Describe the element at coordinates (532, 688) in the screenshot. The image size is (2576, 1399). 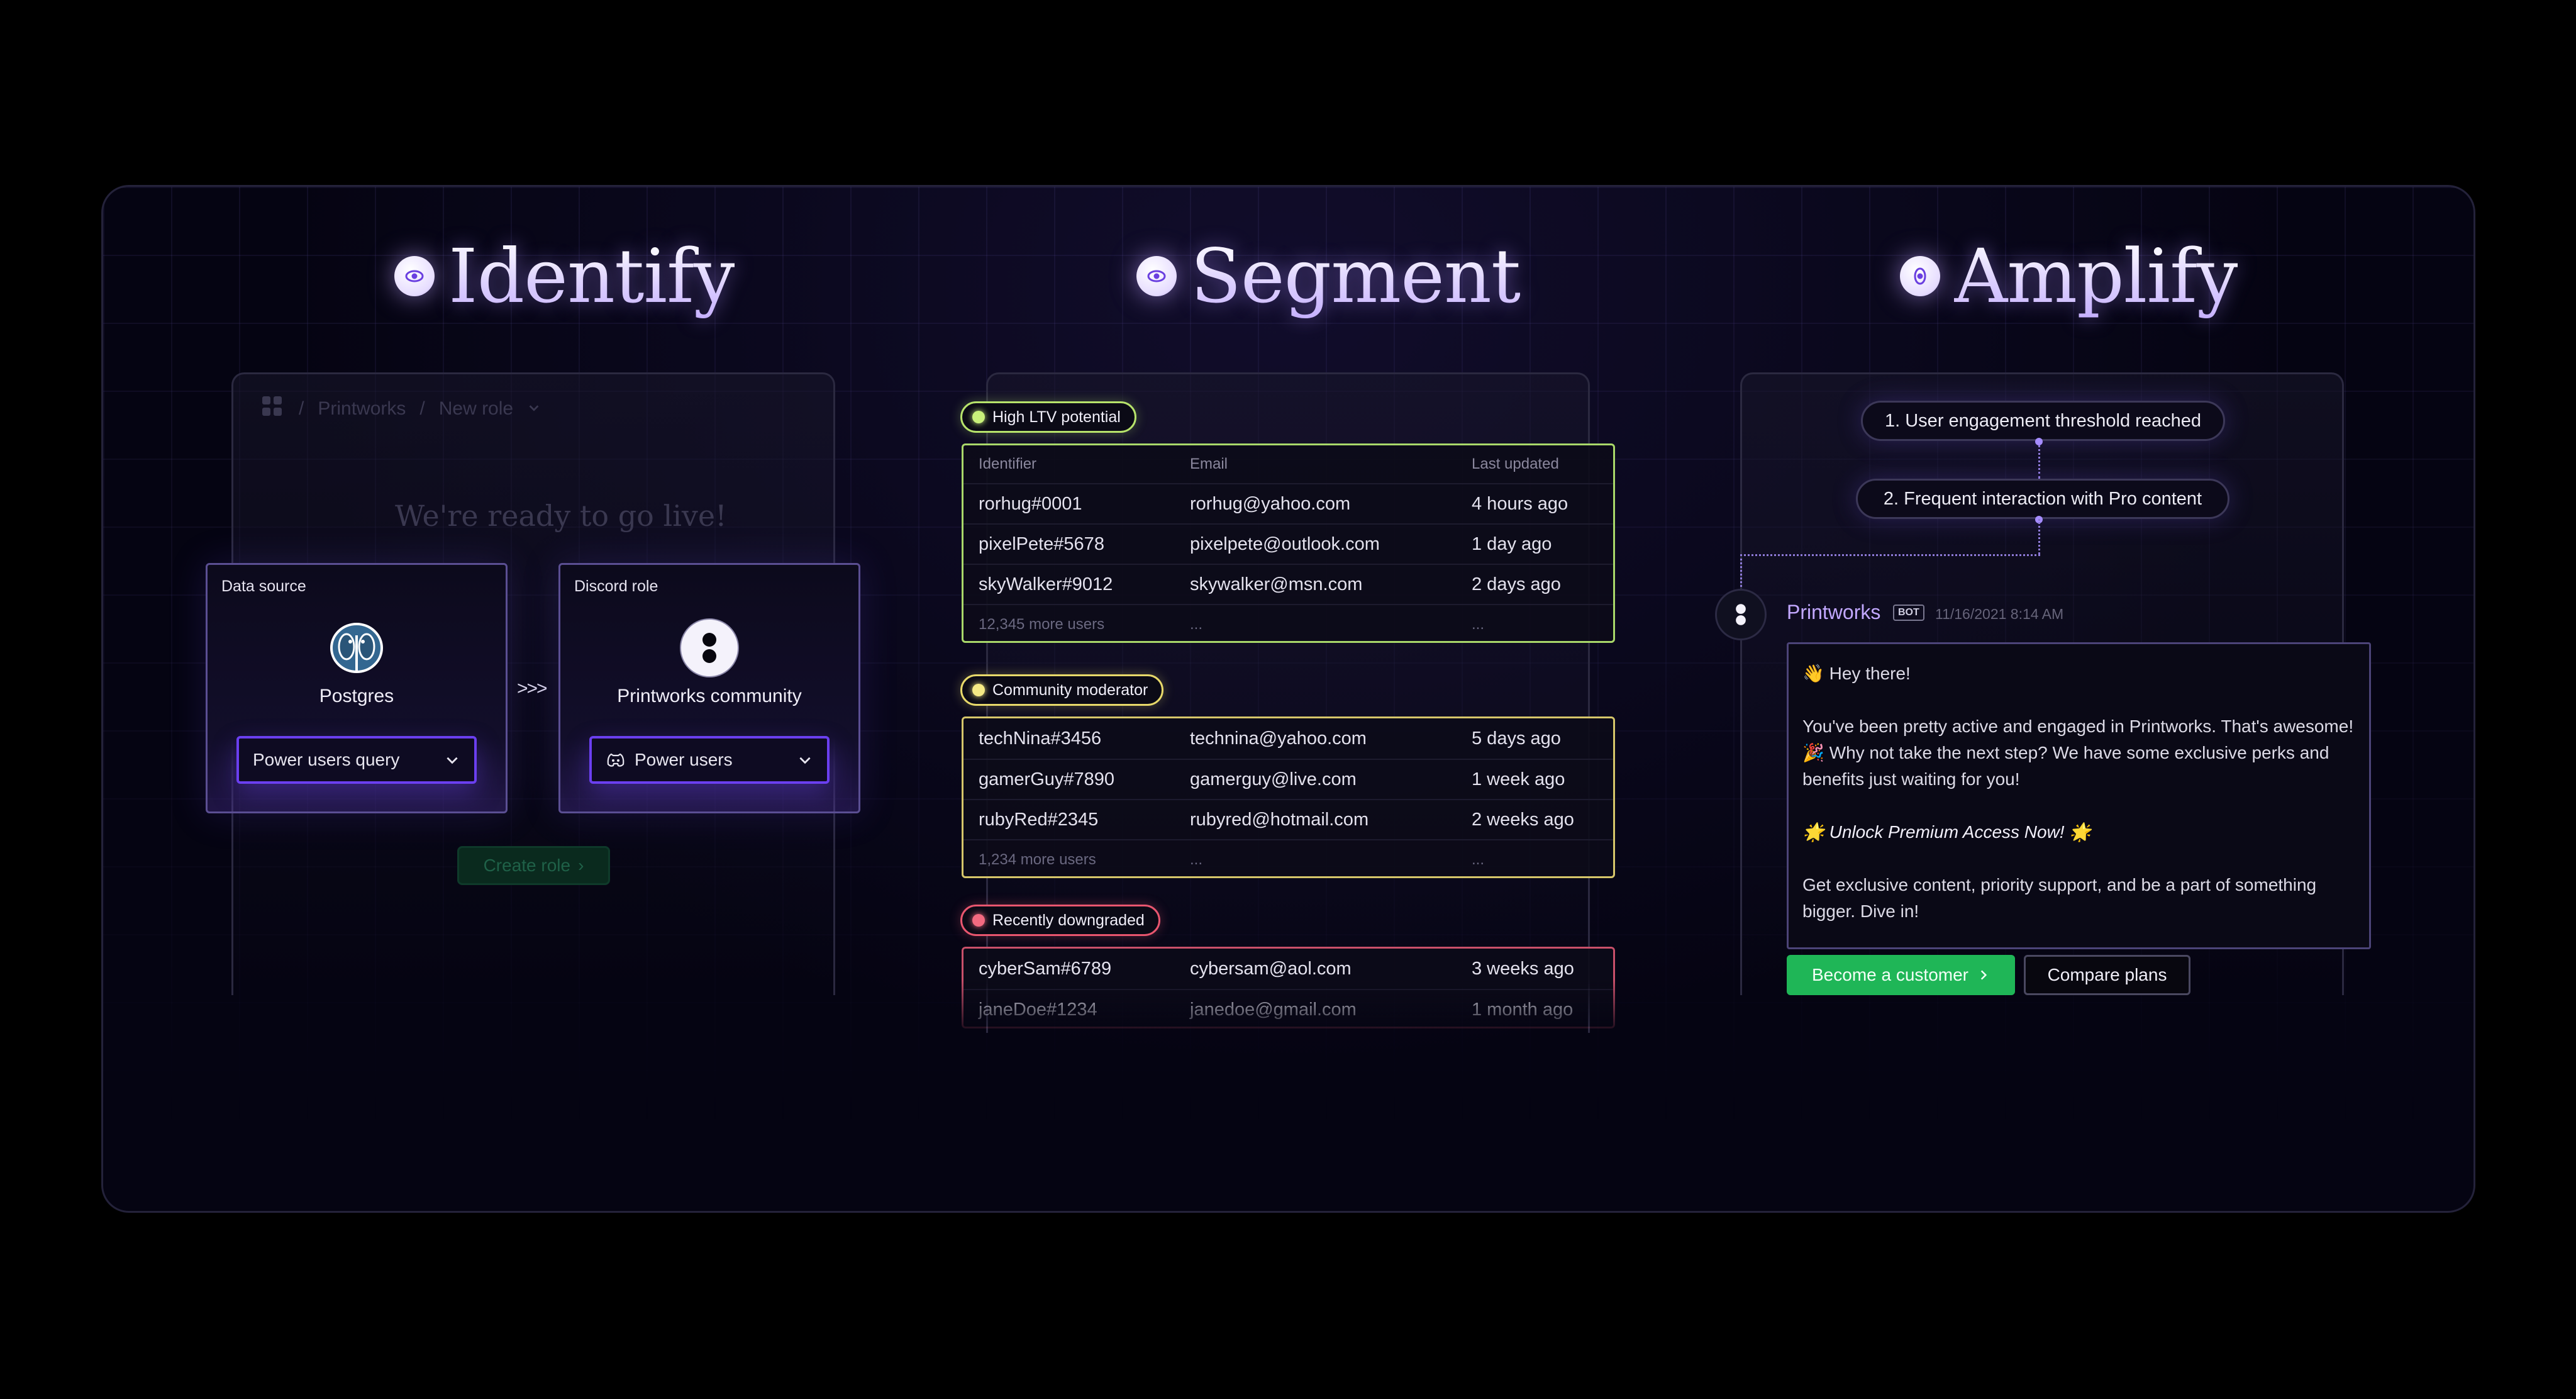
I see `connector-arrows-icon: >>>` at that location.